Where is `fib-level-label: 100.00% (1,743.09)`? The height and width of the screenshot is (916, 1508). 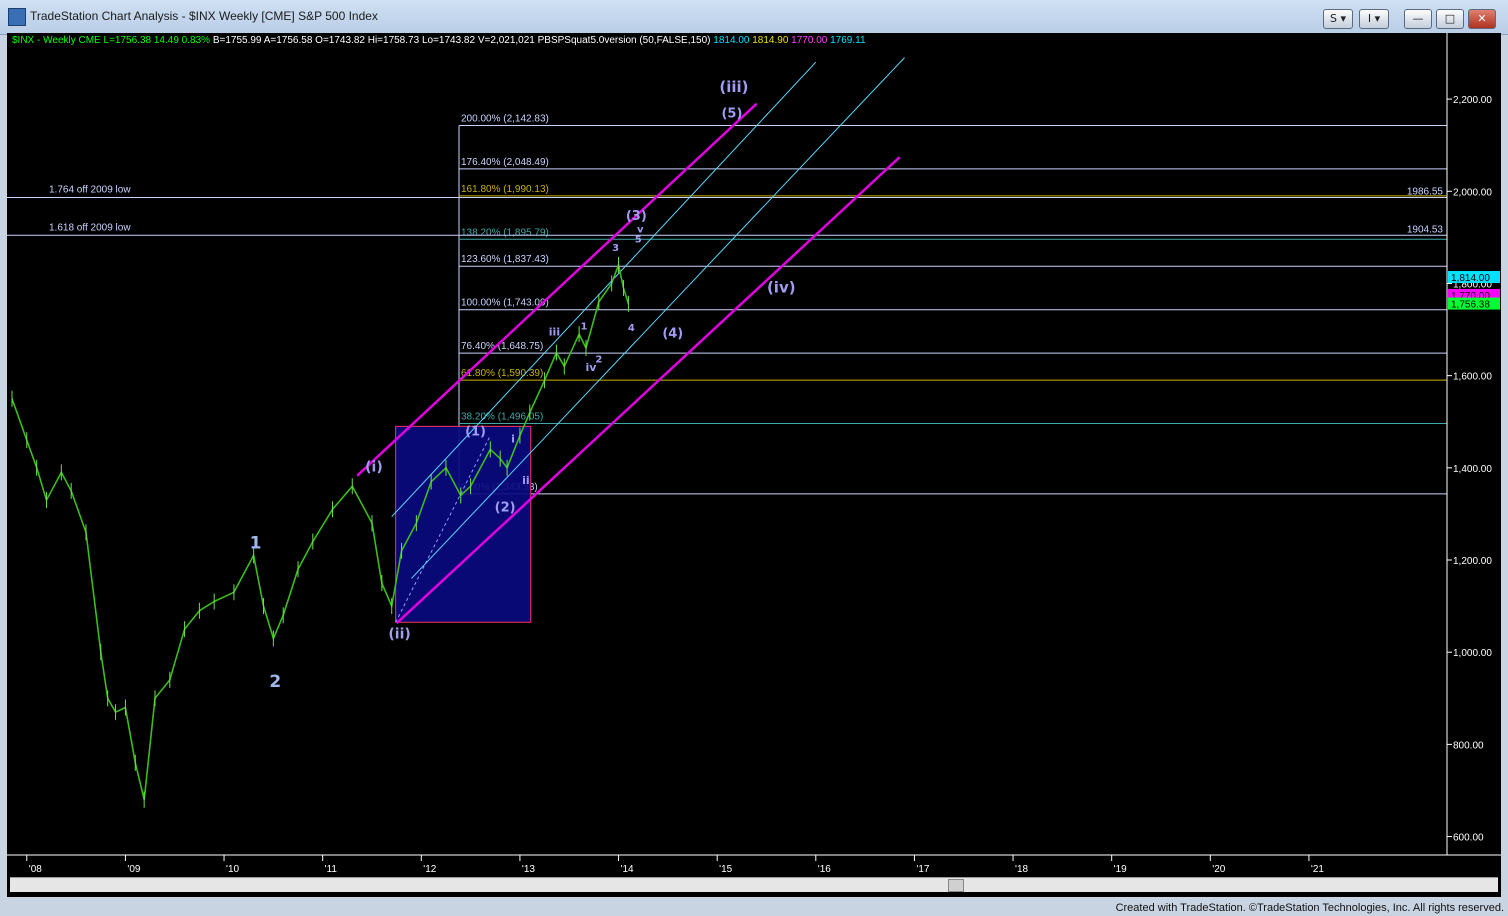 fib-level-label: 100.00% (1,743.09) is located at coordinates (505, 303).